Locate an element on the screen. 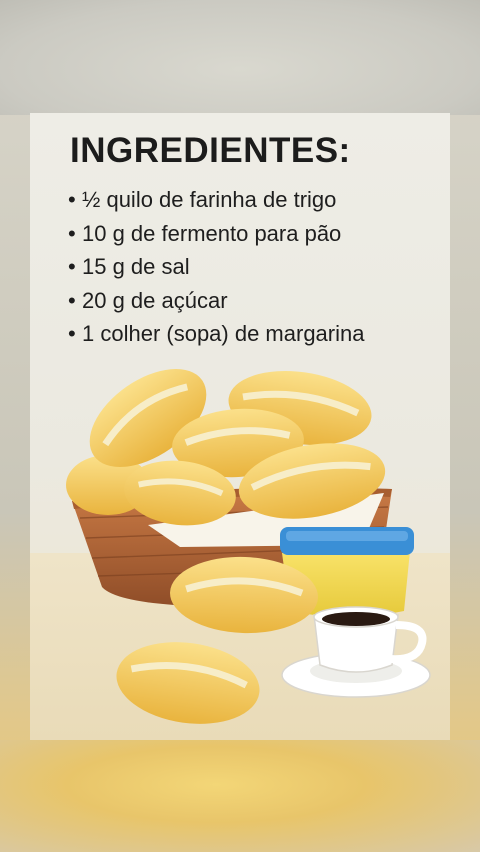 This screenshot has width=480, height=852. bread-roll is located at coordinates (226, 447).